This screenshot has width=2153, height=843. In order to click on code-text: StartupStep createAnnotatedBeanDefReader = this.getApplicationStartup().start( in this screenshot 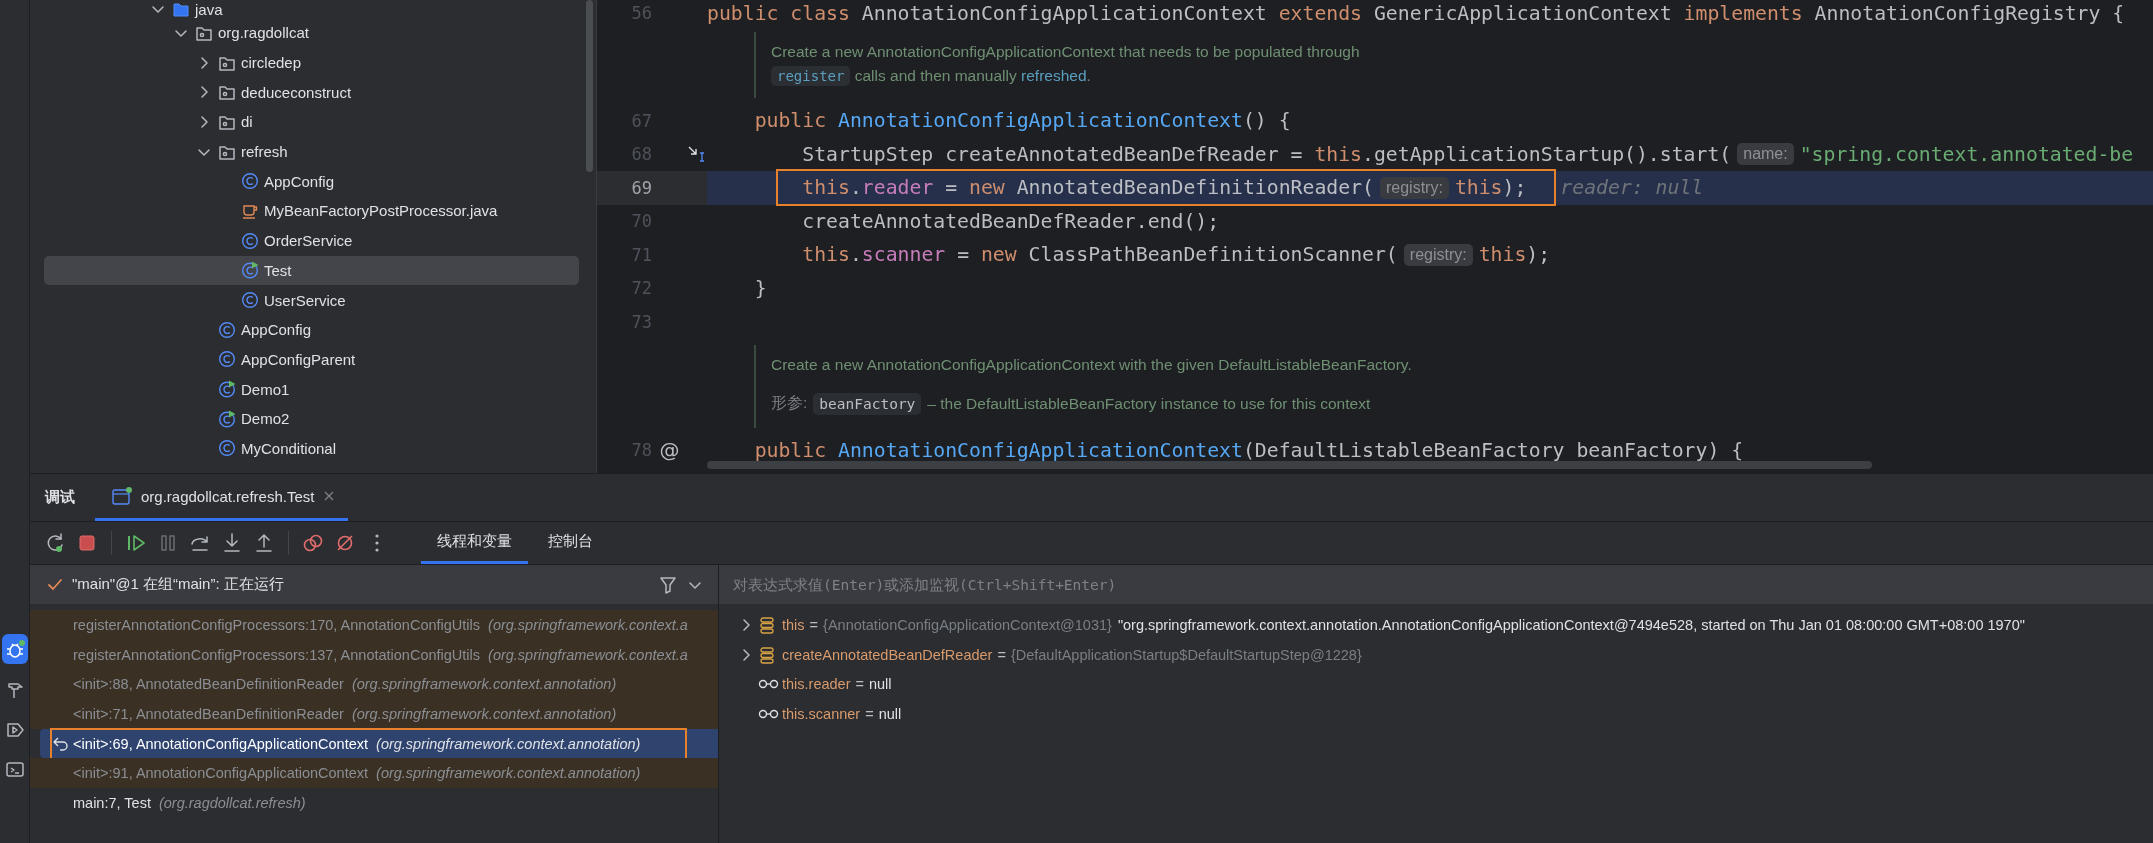, I will do `click(1267, 154)`.